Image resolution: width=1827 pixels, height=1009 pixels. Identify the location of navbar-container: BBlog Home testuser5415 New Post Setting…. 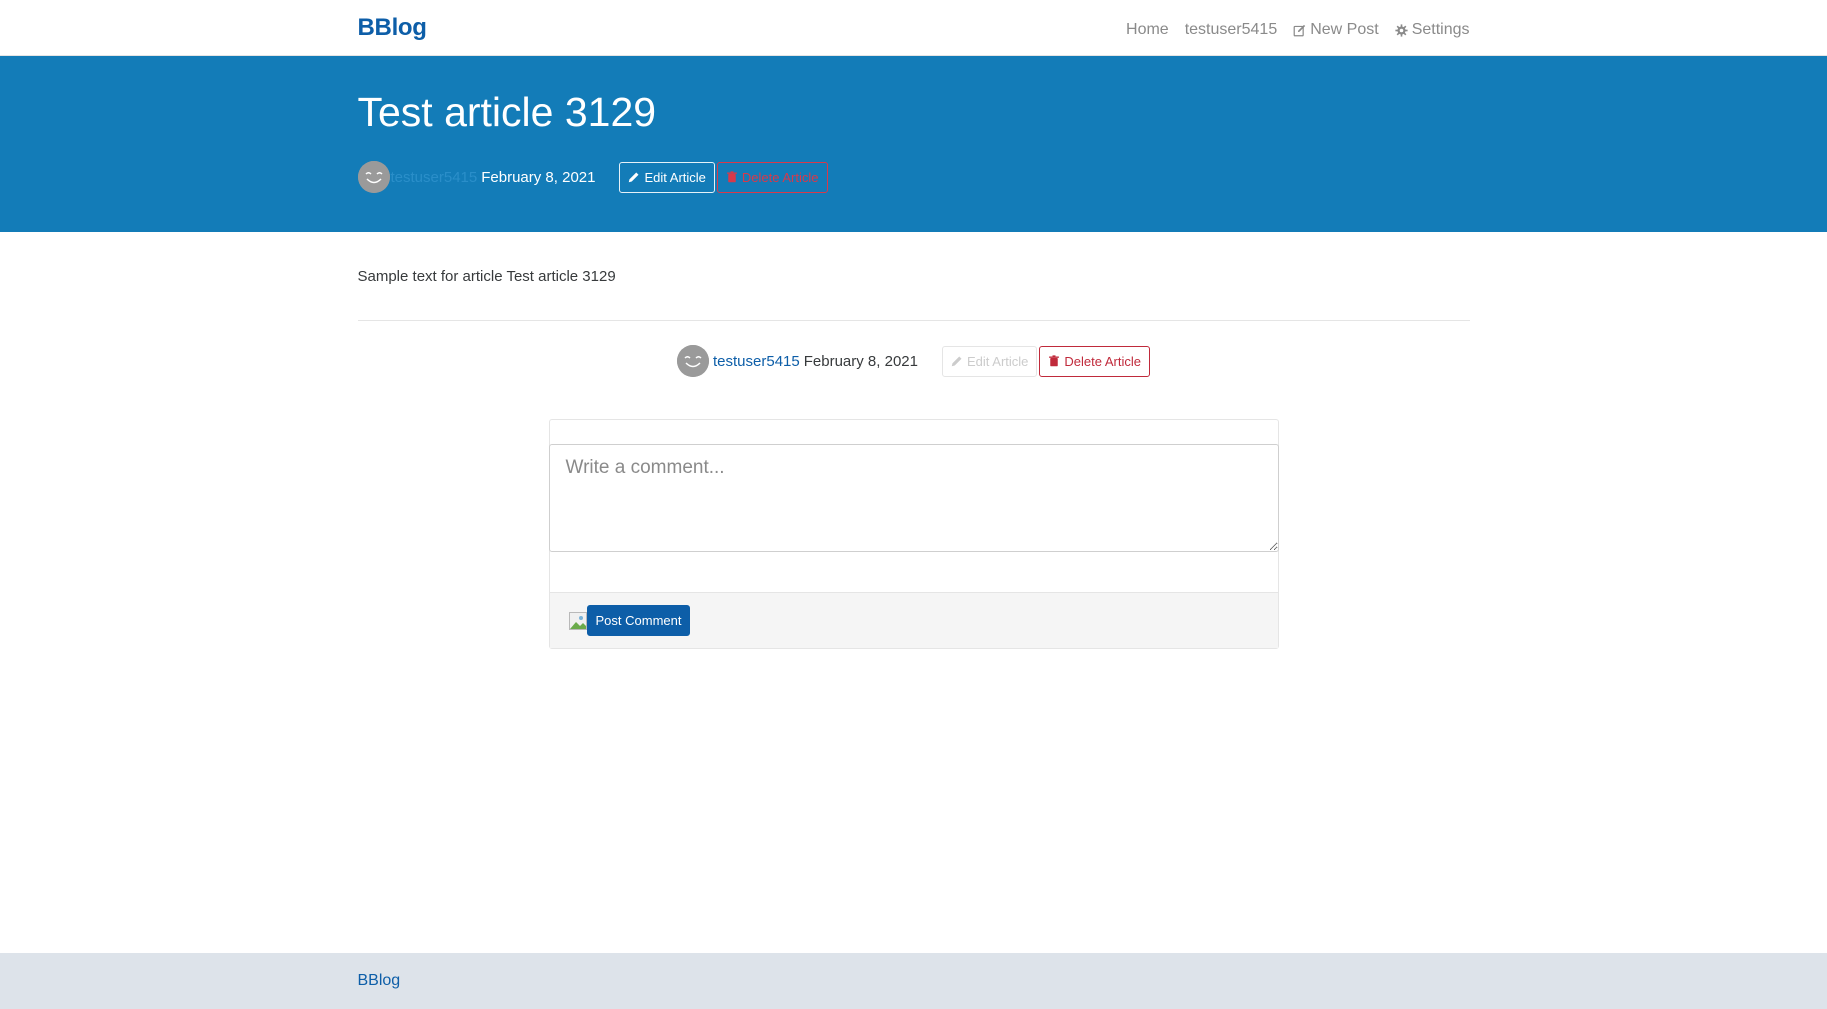
(914, 28).